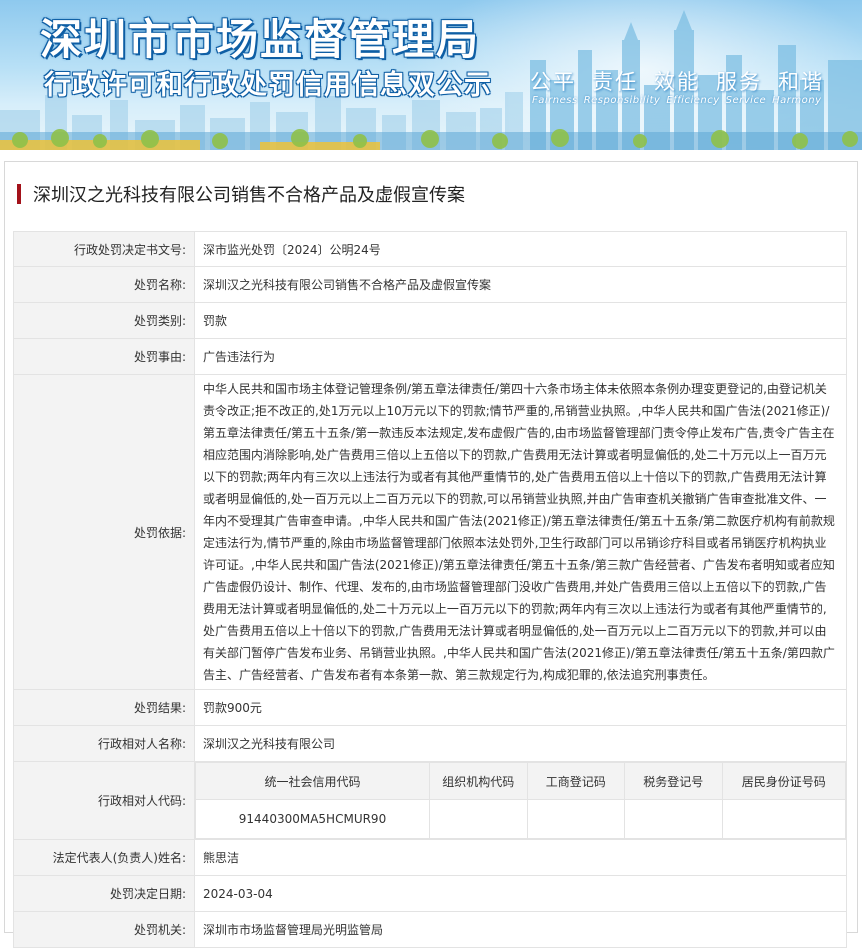  What do you see at coordinates (783, 819) in the screenshot?
I see `code-value-id` at bounding box center [783, 819].